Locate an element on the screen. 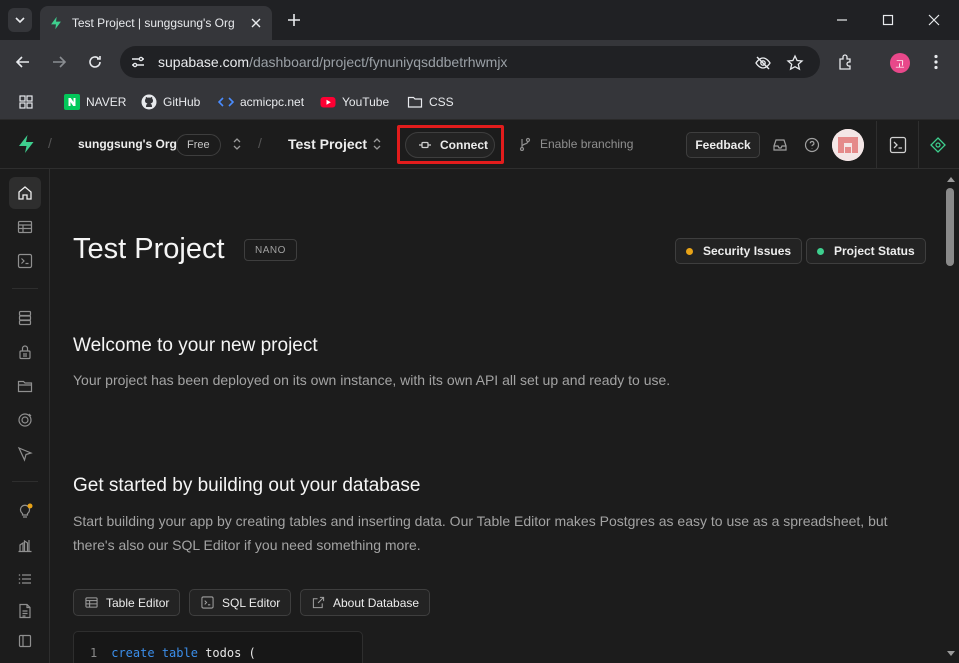 The image size is (959, 663). sidebar-divider is located at coordinates (25, 481).